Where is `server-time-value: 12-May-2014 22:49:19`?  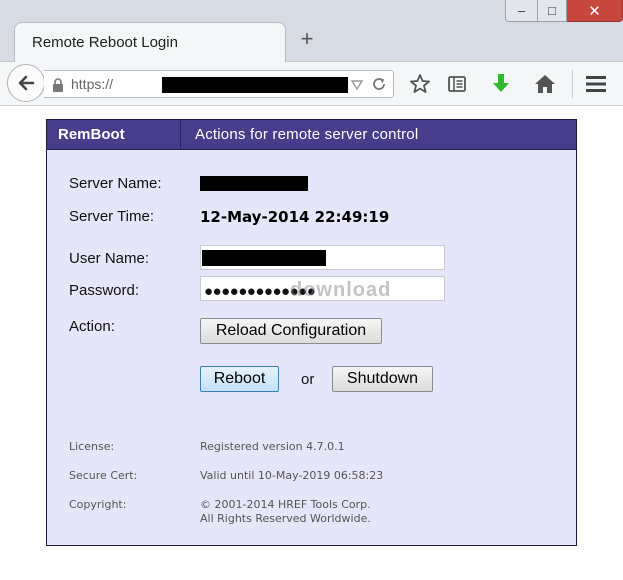
server-time-value: 12-May-2014 22:49:19 is located at coordinates (295, 217).